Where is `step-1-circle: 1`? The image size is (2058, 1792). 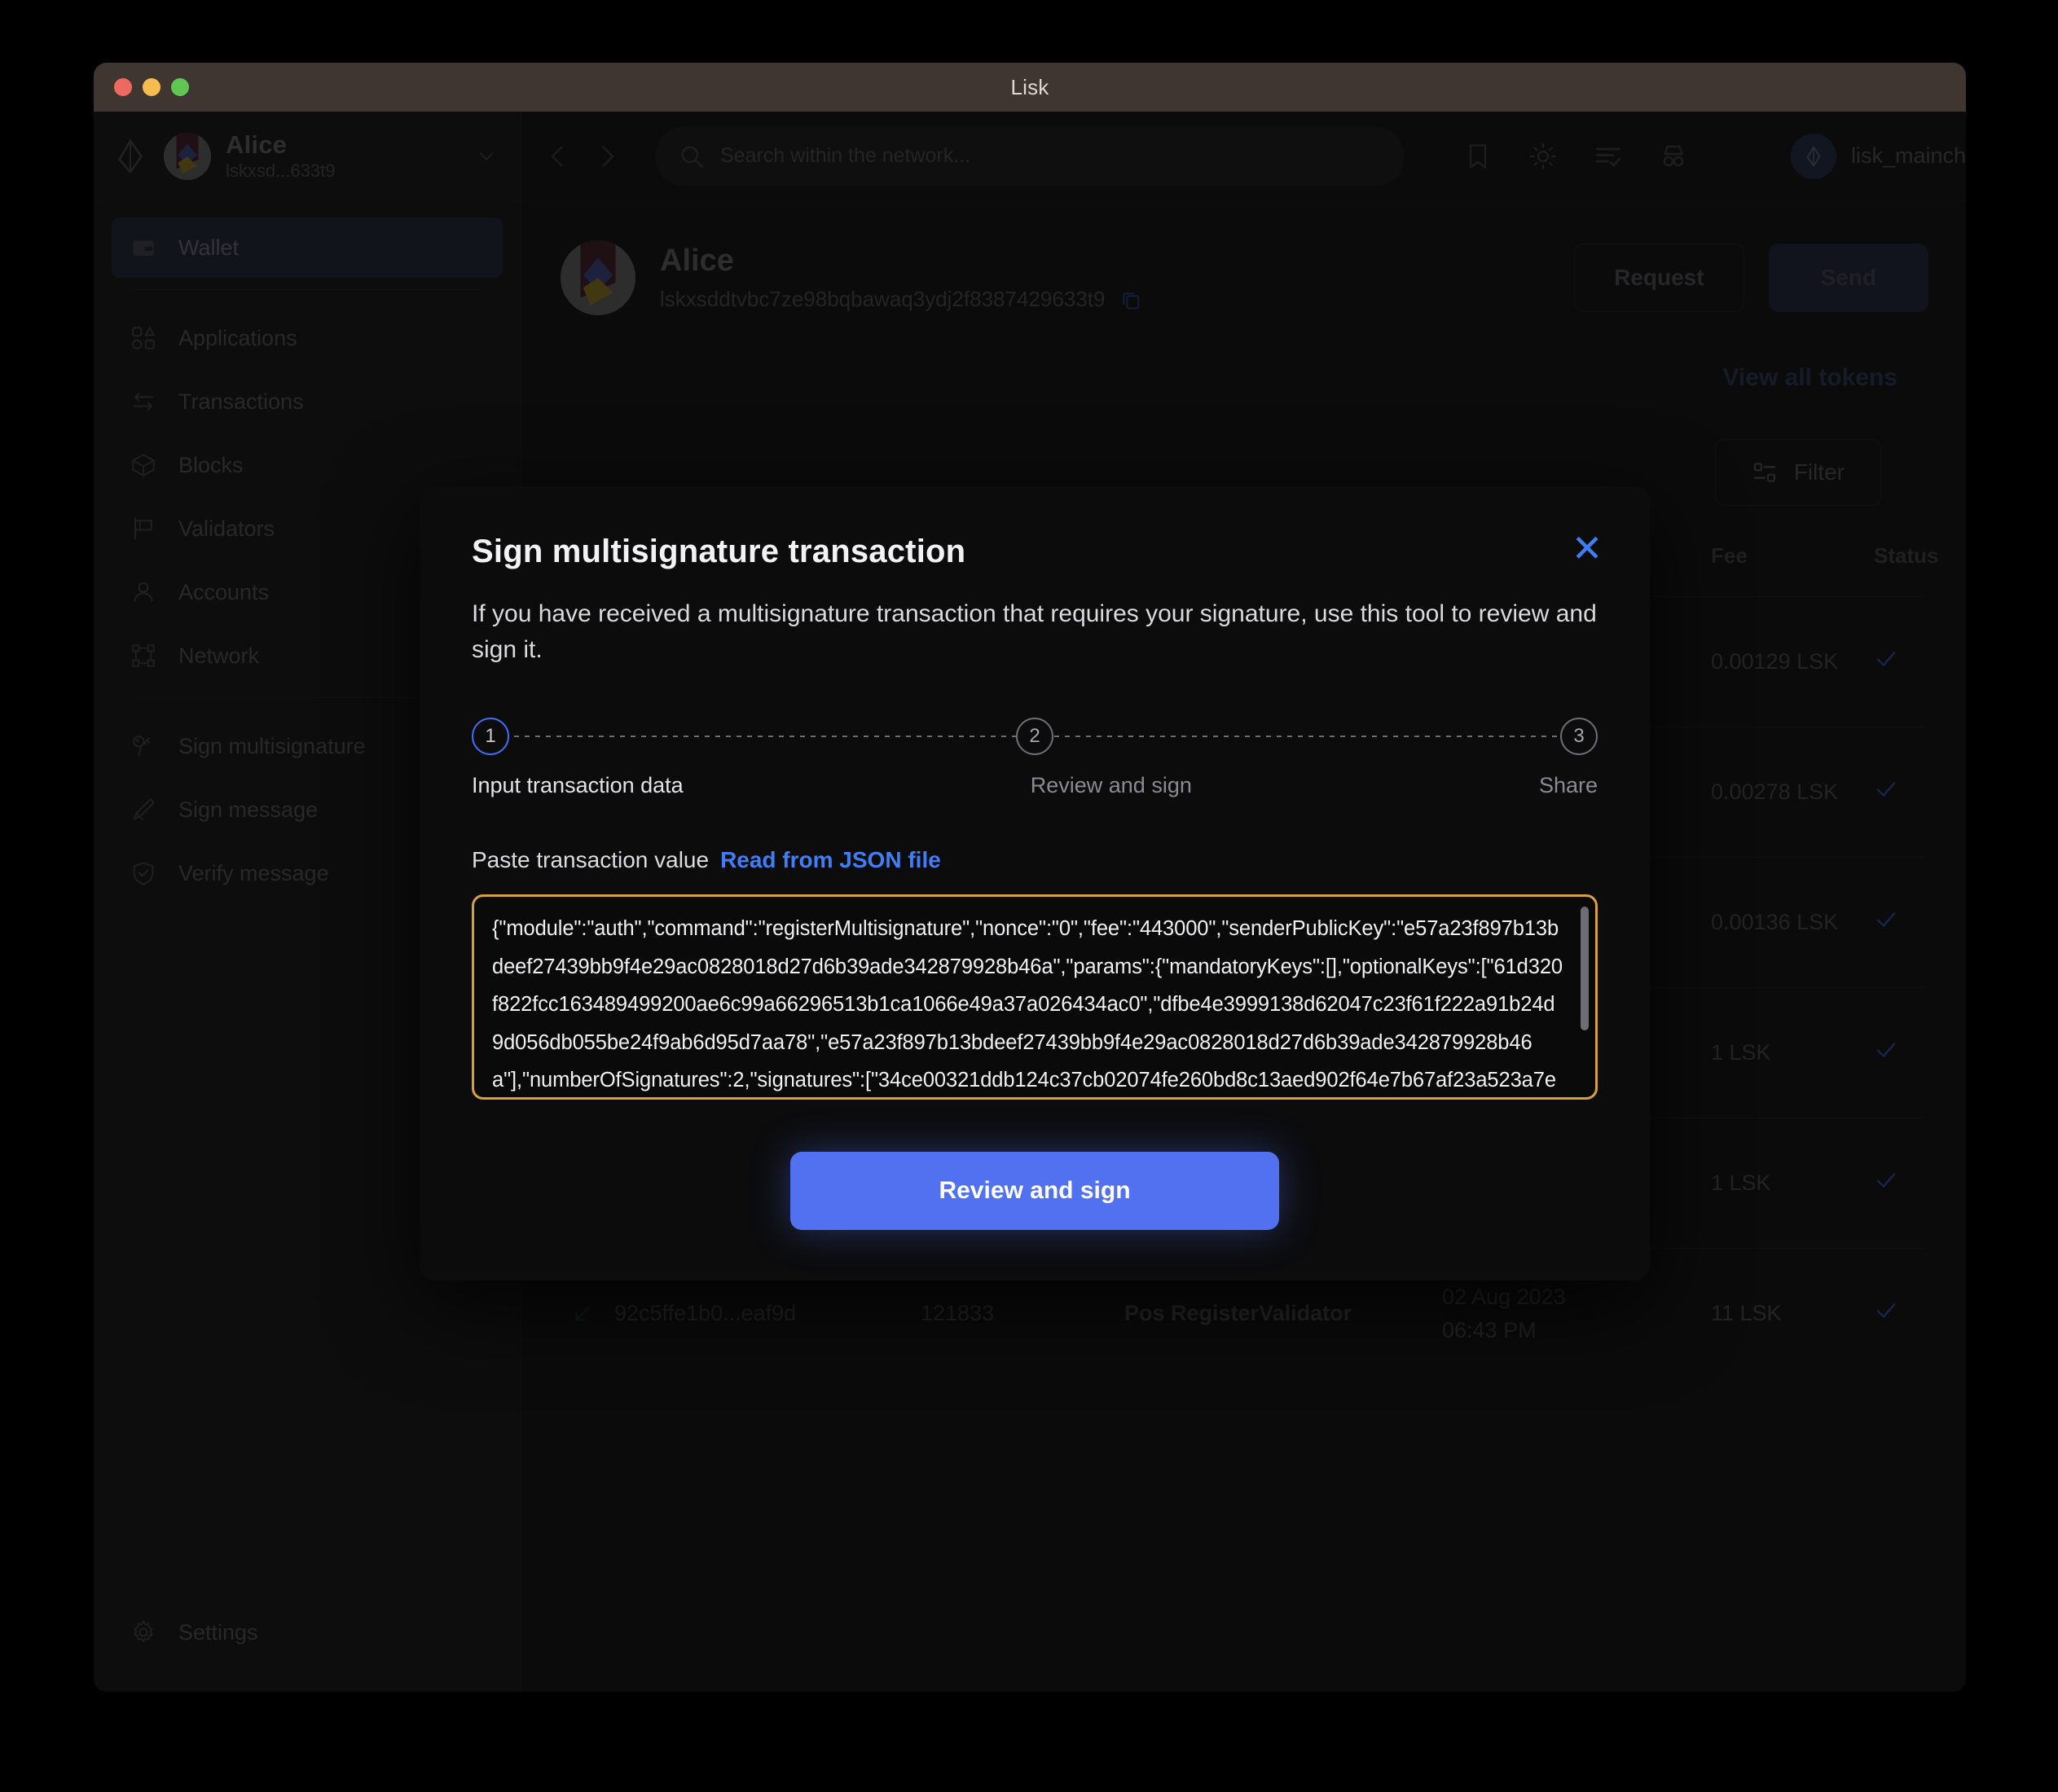
step-1-circle: 1 is located at coordinates (490, 736).